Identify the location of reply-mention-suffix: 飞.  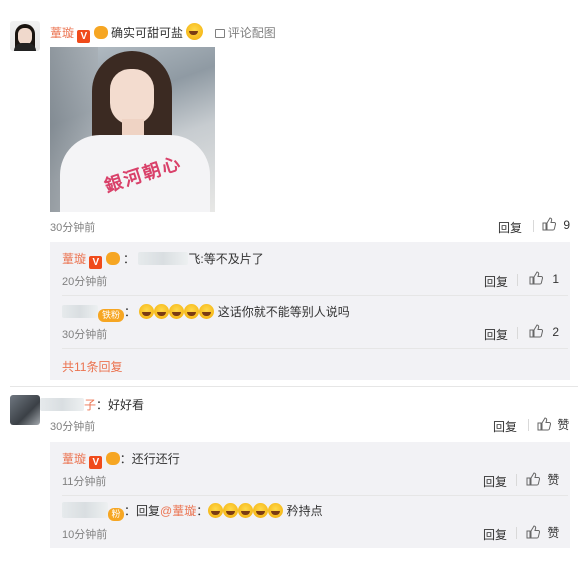
(194, 259).